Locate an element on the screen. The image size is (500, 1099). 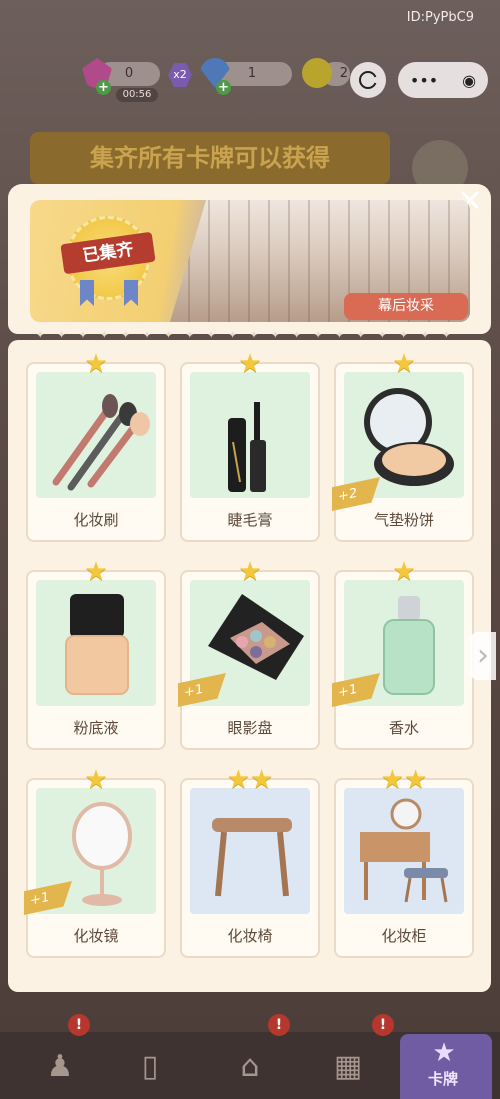
card-mascara: ★ 睫毛膏 is located at coordinates (250, 446).